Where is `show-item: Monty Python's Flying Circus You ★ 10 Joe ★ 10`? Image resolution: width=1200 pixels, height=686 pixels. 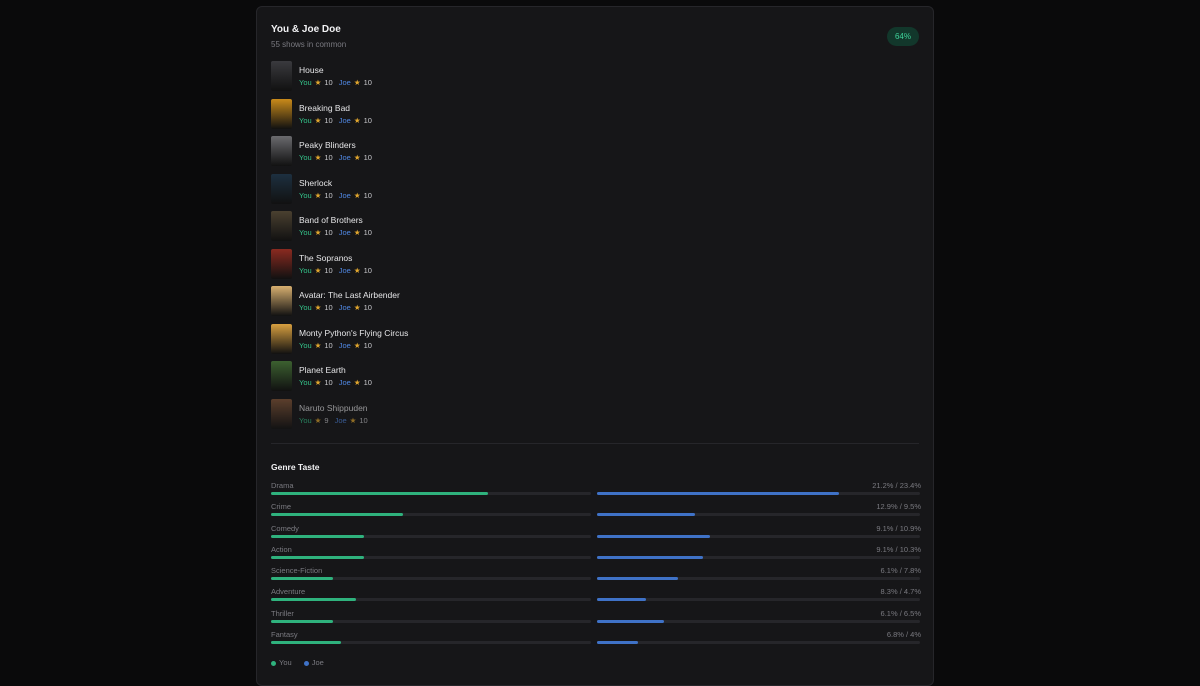
show-item: Monty Python's Flying Circus You ★ 10 Joe ★ 10 is located at coordinates (591, 338).